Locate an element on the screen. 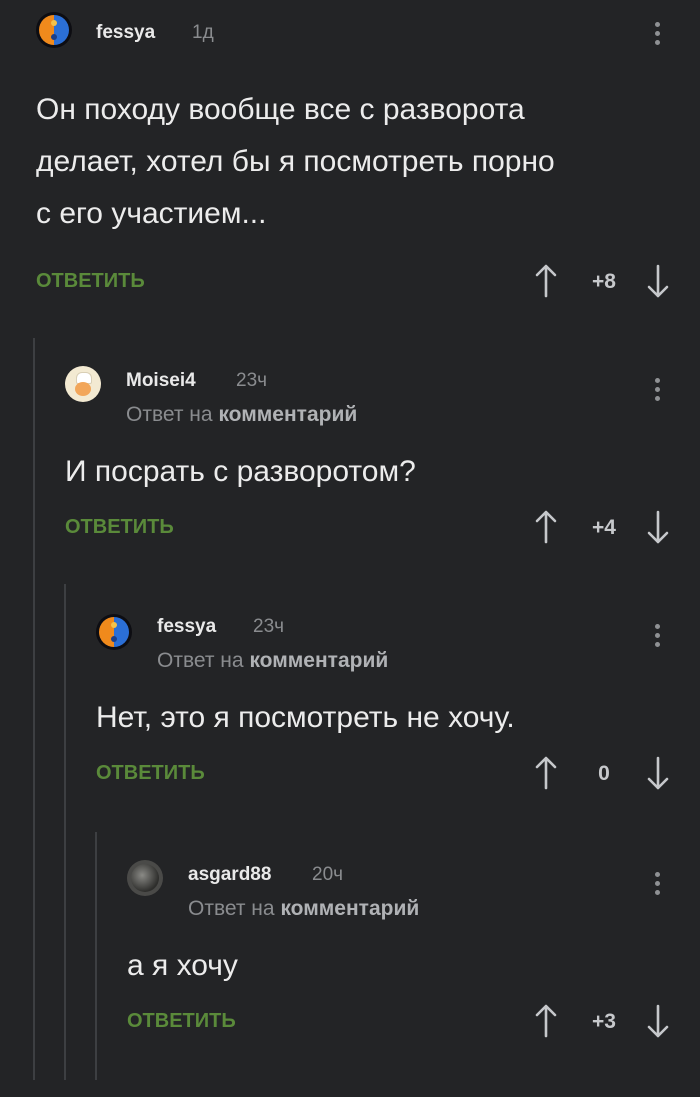 This screenshot has width=700, height=1097. username: asgard88 is located at coordinates (229, 875).